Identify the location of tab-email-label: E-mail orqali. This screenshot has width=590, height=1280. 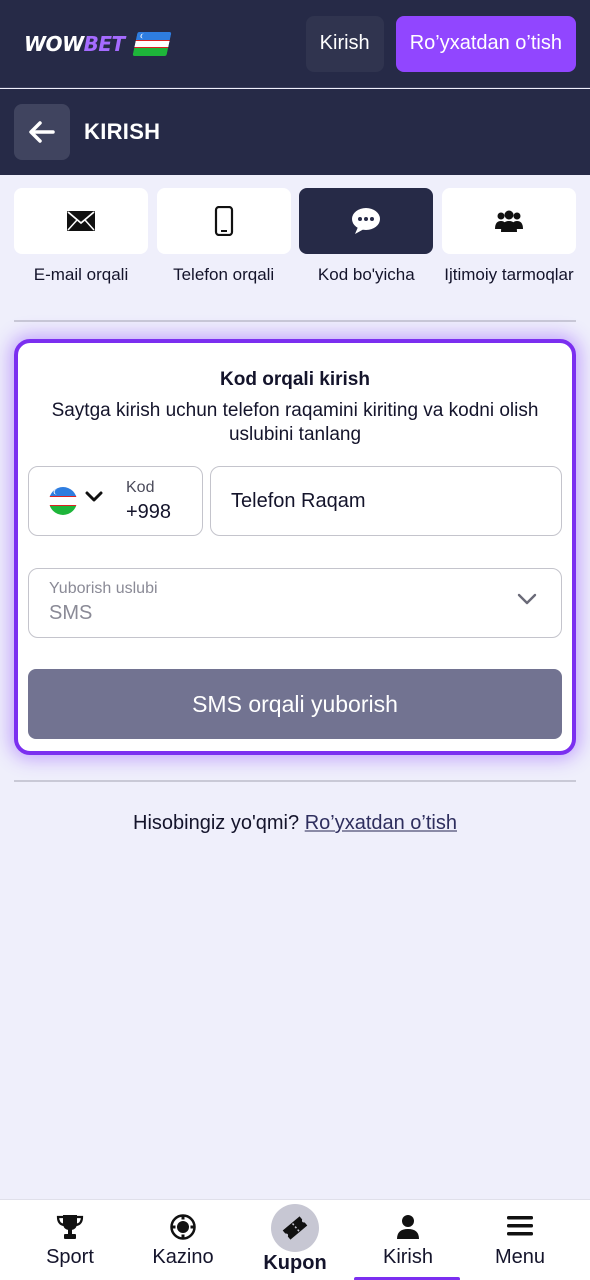
(81, 274).